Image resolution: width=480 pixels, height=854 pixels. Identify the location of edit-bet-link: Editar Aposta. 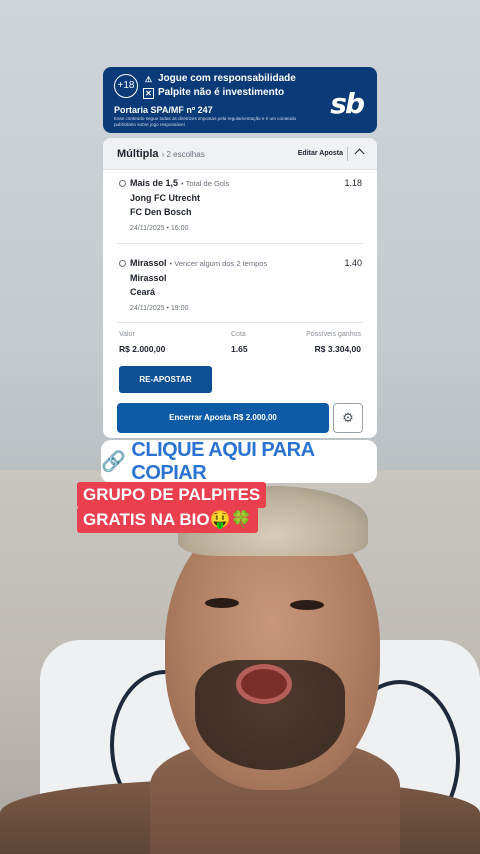
(320, 153).